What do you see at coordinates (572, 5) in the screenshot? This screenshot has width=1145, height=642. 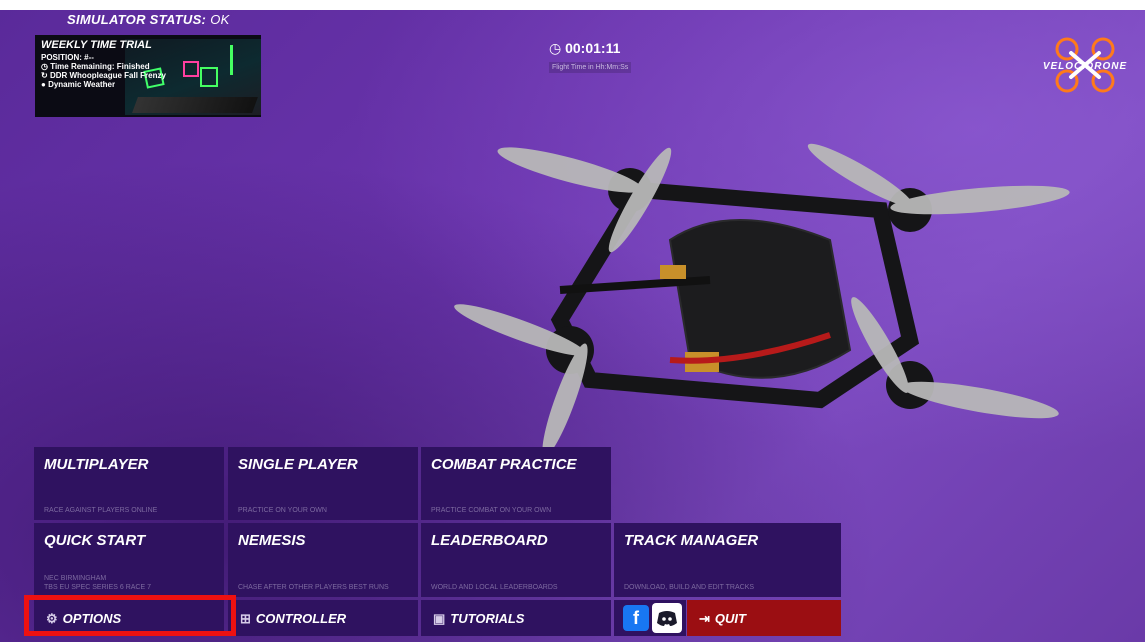 I see `top-bar` at bounding box center [572, 5].